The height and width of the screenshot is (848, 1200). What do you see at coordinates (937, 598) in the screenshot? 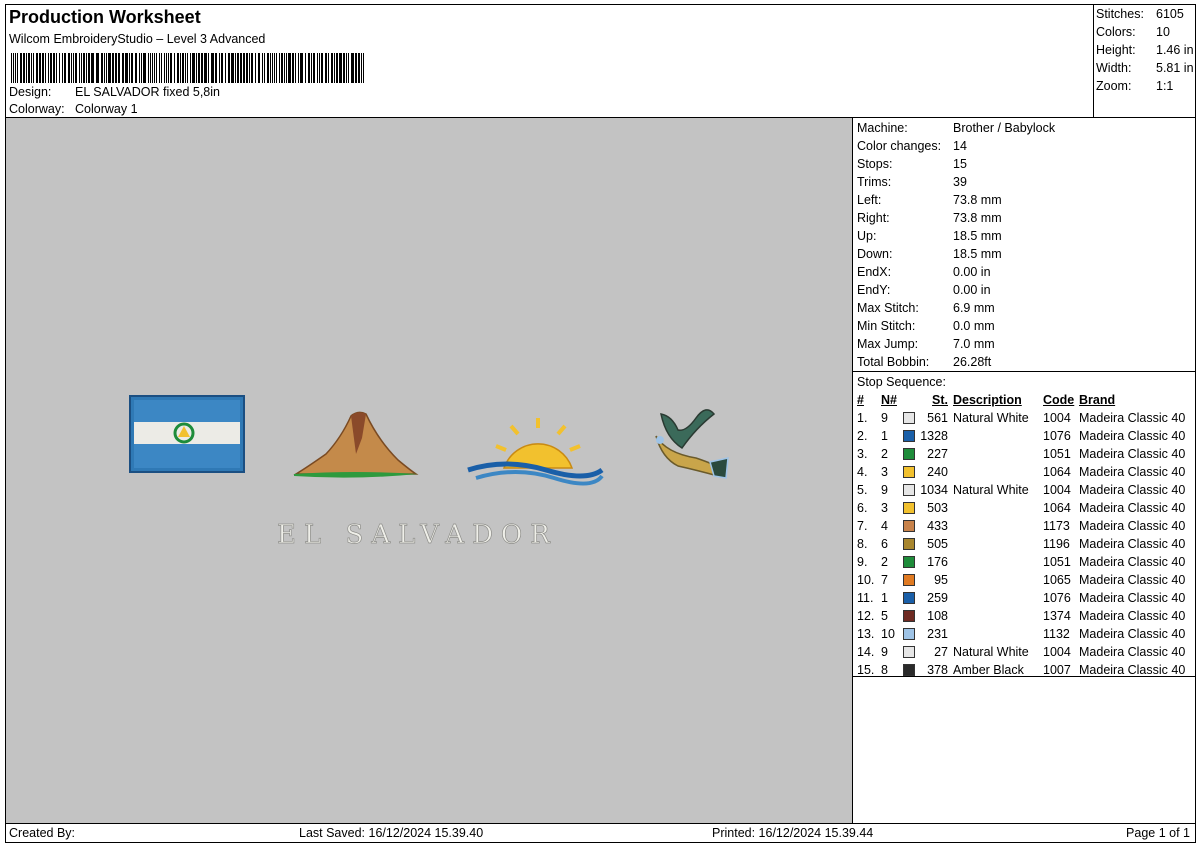
I see `stitch-count: 259` at bounding box center [937, 598].